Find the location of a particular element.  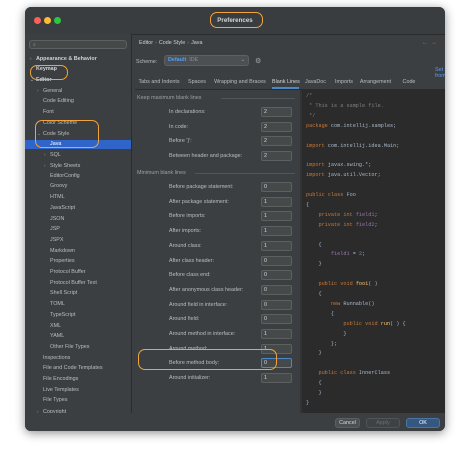

sidebar-item-editorconfig: EditorConfig is located at coordinates (78, 176).